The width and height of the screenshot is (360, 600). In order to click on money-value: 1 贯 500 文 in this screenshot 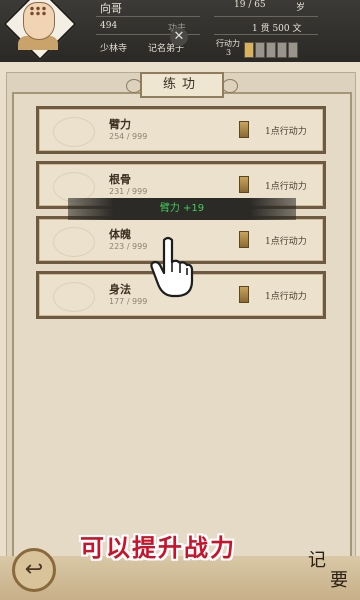, I will do `click(277, 29)`.